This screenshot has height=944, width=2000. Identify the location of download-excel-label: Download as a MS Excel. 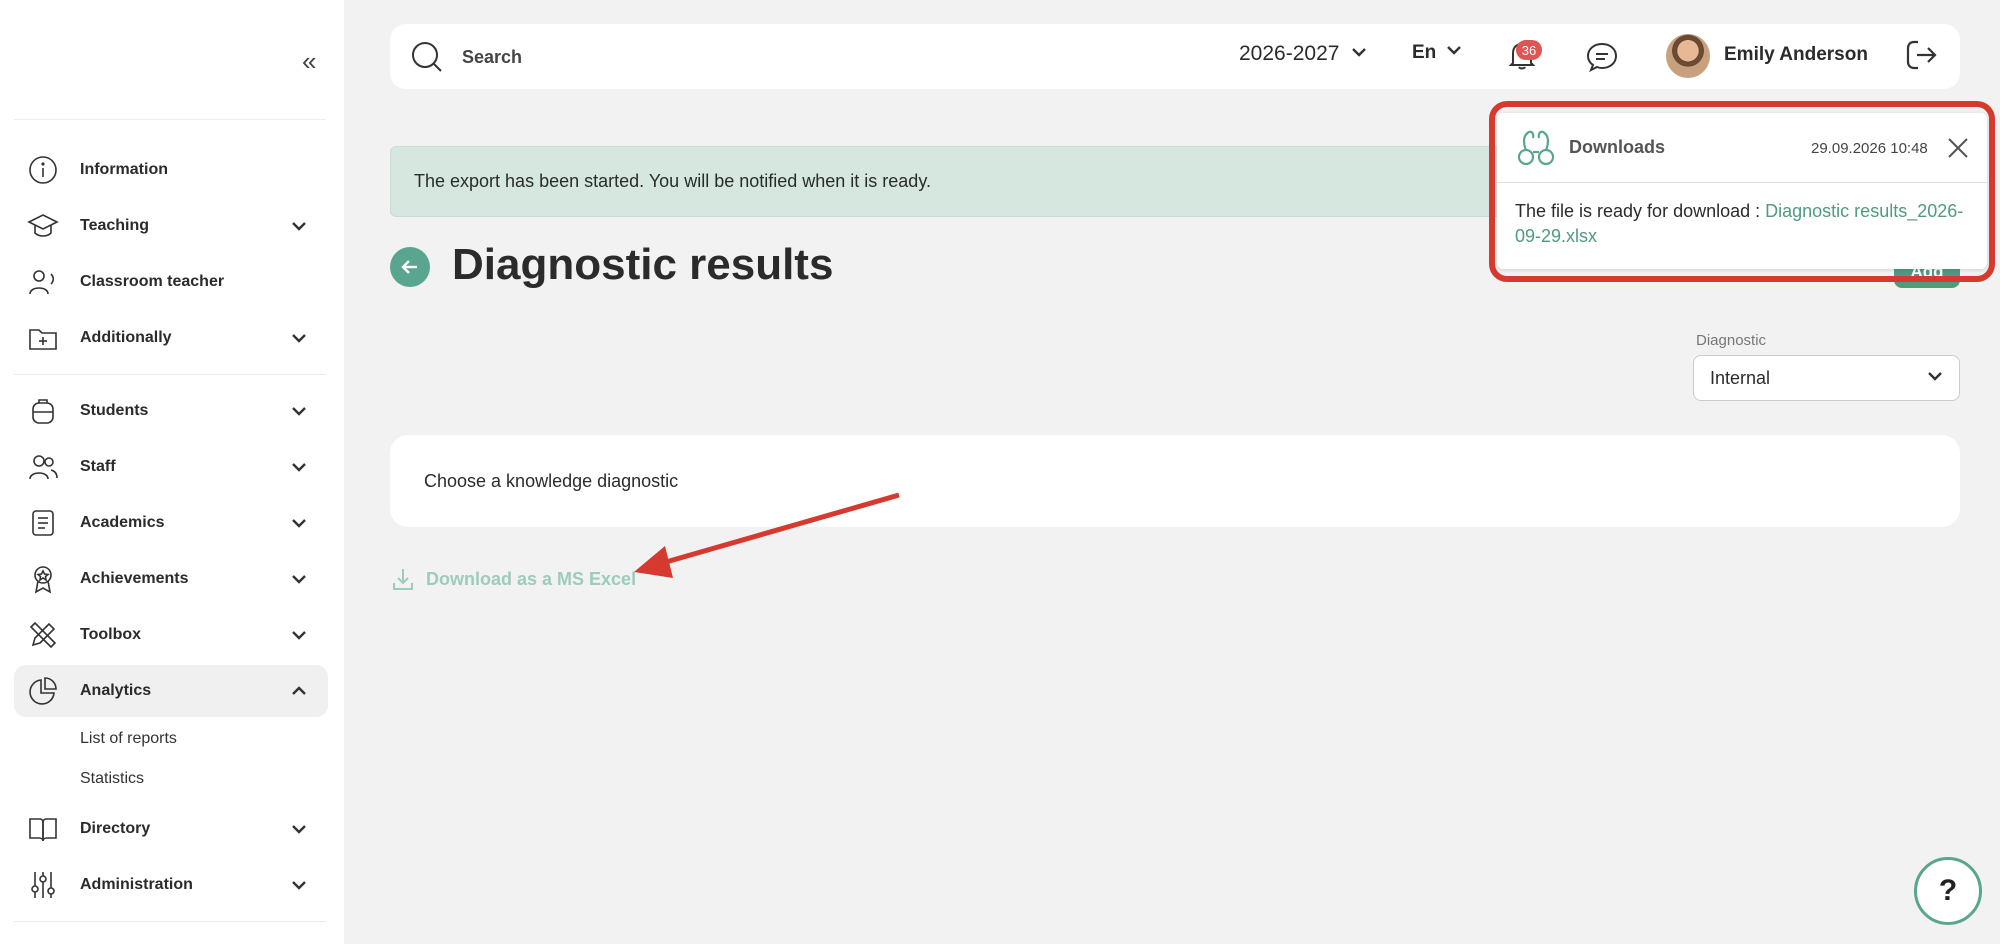
(531, 578).